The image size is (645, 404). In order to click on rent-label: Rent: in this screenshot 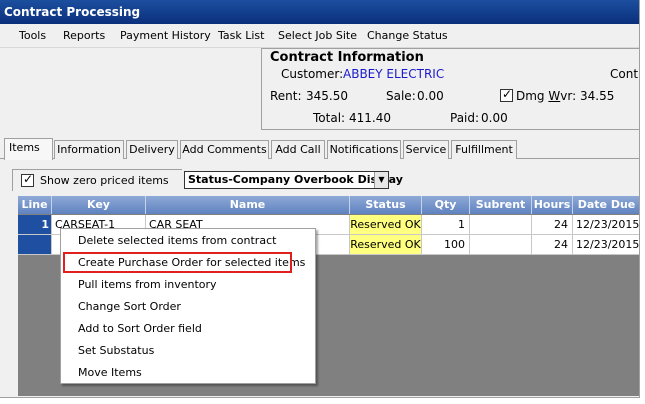, I will do `click(286, 96)`.